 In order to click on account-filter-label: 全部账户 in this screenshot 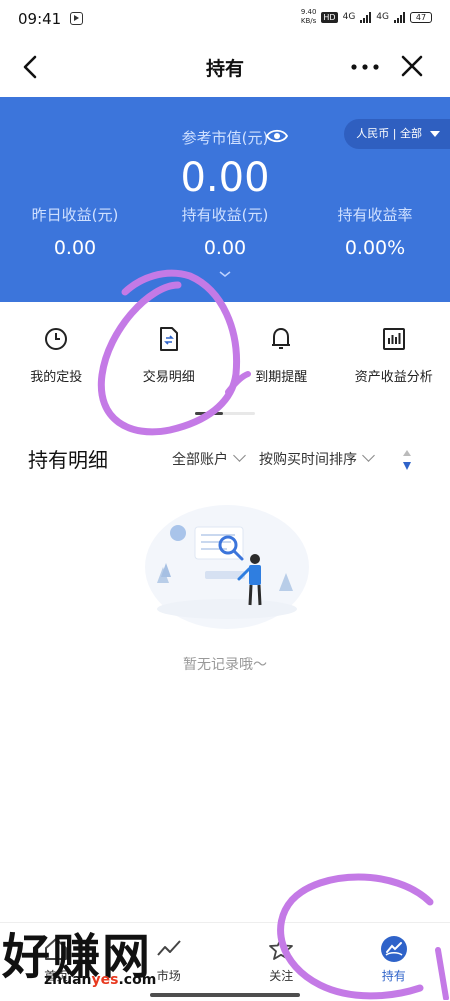, I will do `click(200, 460)`.